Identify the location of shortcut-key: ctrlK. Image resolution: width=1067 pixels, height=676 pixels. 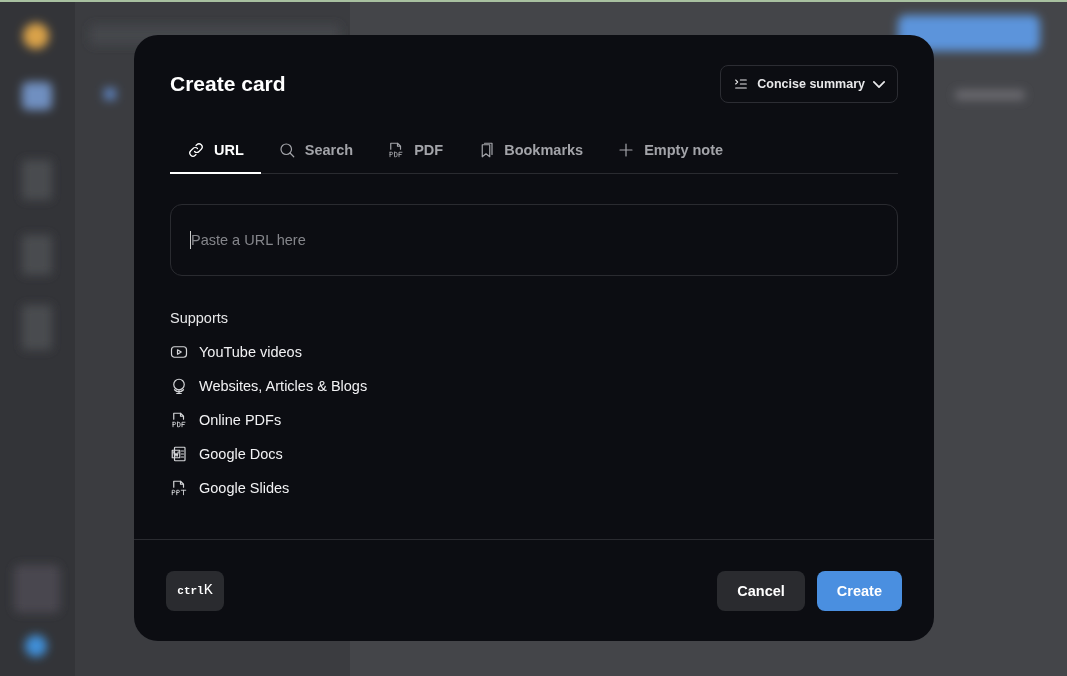
(195, 590).